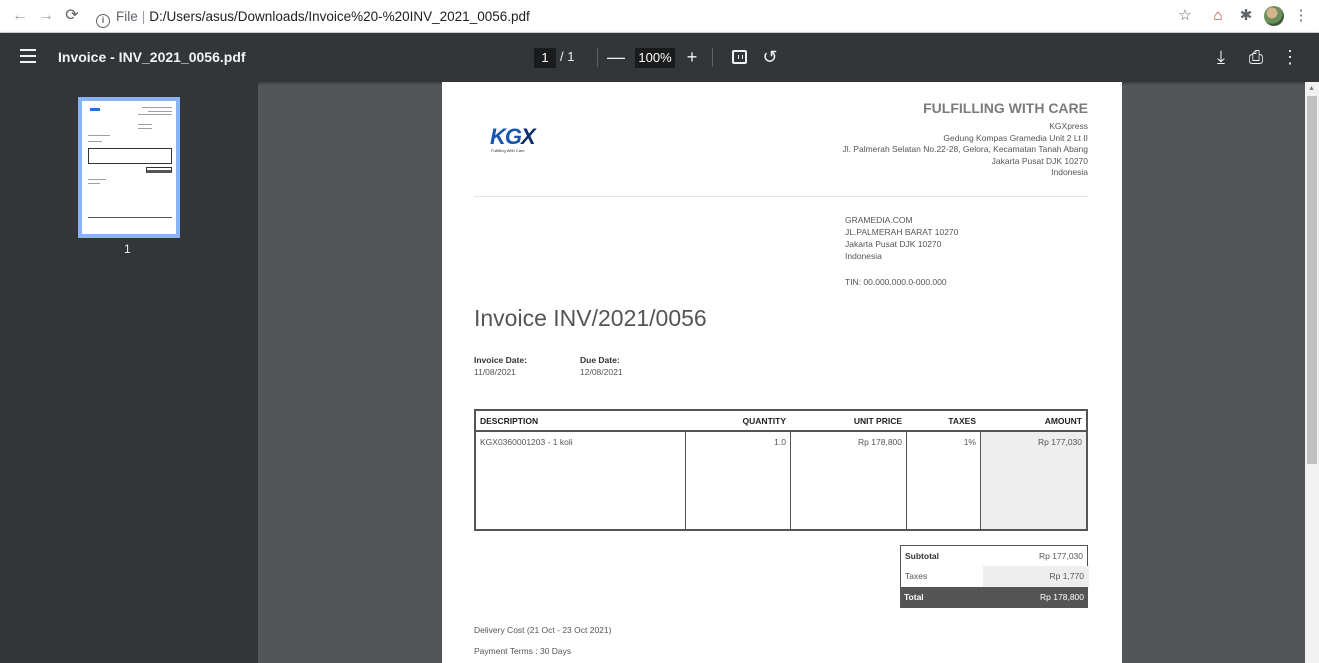  What do you see at coordinates (994, 555) in the screenshot?
I see `subtotal-row: Subtotal Rp 177,030` at bounding box center [994, 555].